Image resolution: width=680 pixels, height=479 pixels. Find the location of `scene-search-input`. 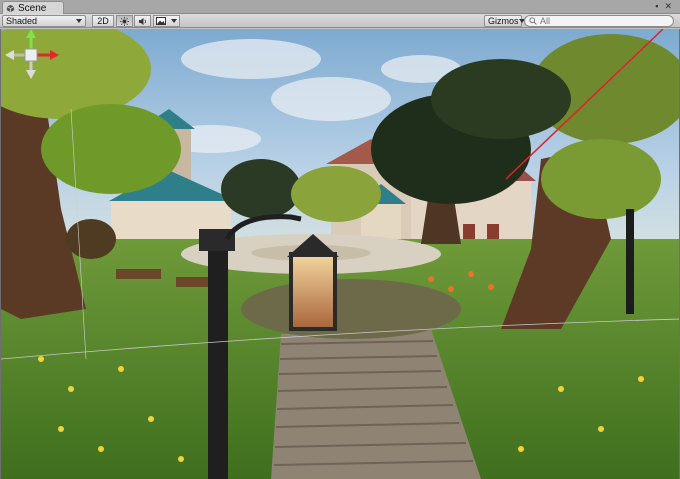

scene-search-input is located at coordinates (602, 21).